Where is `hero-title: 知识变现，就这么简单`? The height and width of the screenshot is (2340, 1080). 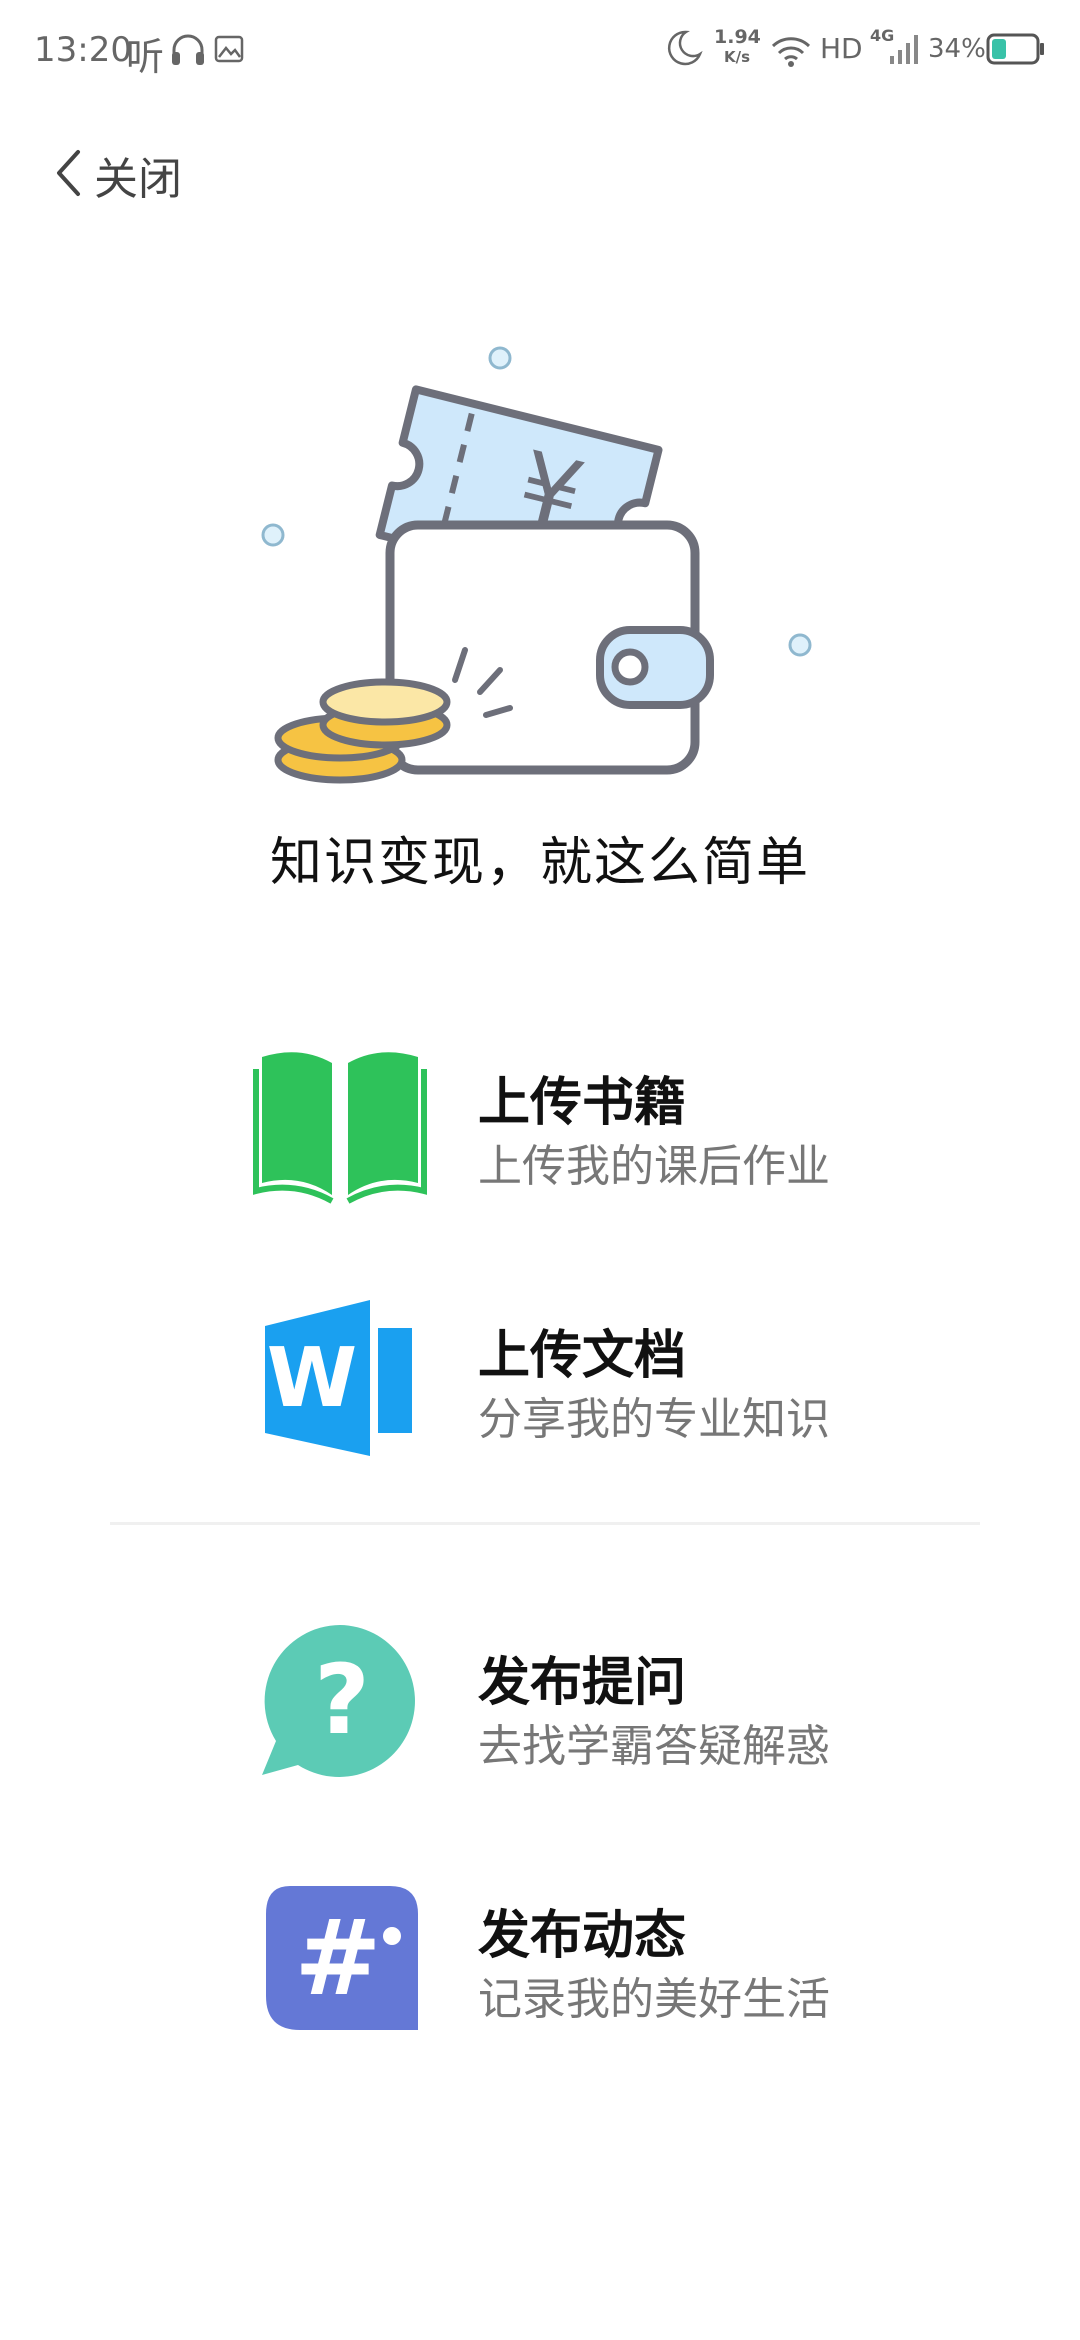
hero-title: 知识变现，就这么简单 is located at coordinates (539, 863).